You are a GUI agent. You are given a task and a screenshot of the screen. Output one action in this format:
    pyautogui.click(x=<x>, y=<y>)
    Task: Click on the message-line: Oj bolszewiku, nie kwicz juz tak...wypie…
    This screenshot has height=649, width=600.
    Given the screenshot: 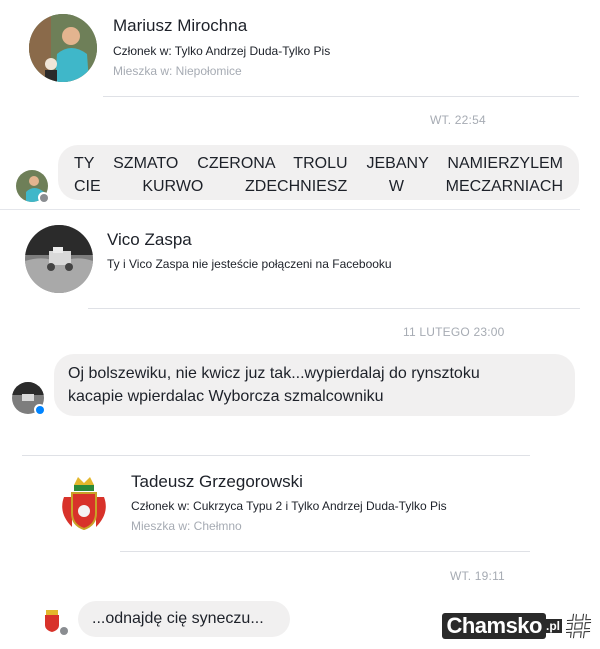 What is the action you would take?
    pyautogui.click(x=274, y=373)
    